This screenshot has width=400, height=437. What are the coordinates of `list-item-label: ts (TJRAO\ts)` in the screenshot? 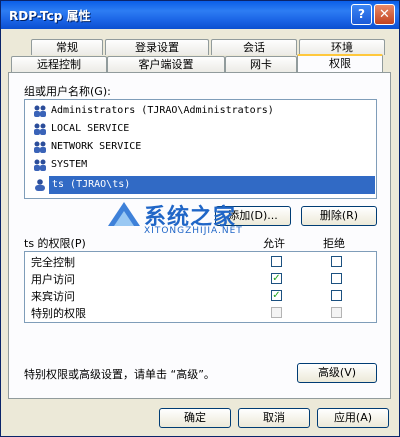 It's located at (212, 185).